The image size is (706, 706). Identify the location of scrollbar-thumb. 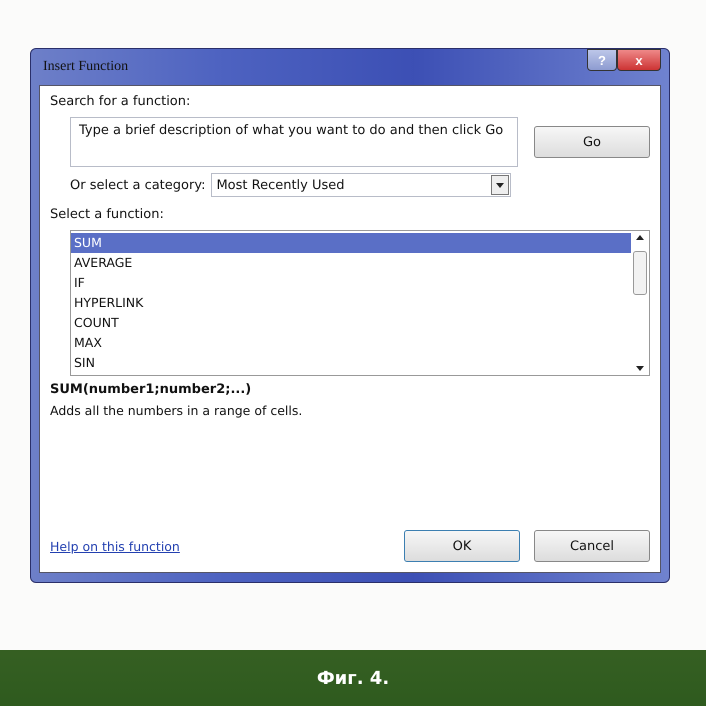
(640, 273).